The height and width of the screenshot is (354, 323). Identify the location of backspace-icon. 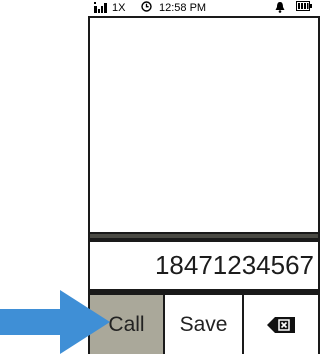
(281, 325).